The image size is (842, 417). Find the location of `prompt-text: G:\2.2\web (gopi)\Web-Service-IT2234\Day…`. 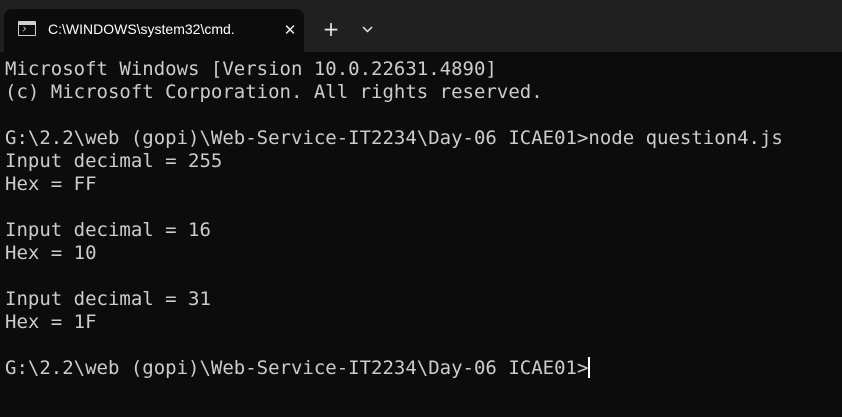

prompt-text: G:\2.2\web (gopi)\Web-Service-IT2234\Day… is located at coordinates (297, 368).